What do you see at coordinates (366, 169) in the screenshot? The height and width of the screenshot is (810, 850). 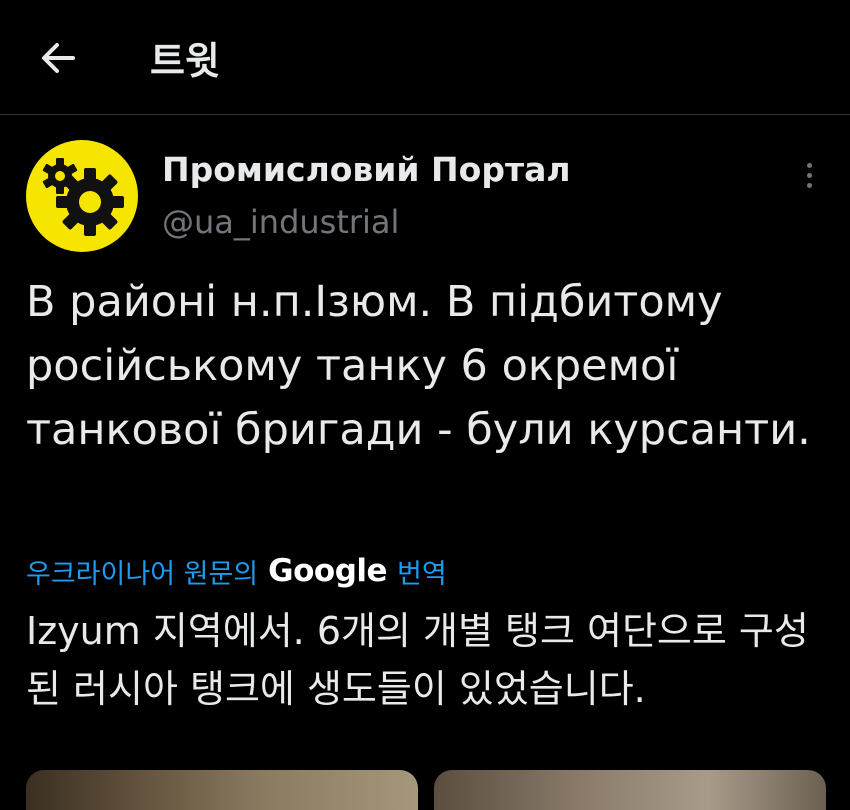 I see `author-name: Промисловий Портал` at bounding box center [366, 169].